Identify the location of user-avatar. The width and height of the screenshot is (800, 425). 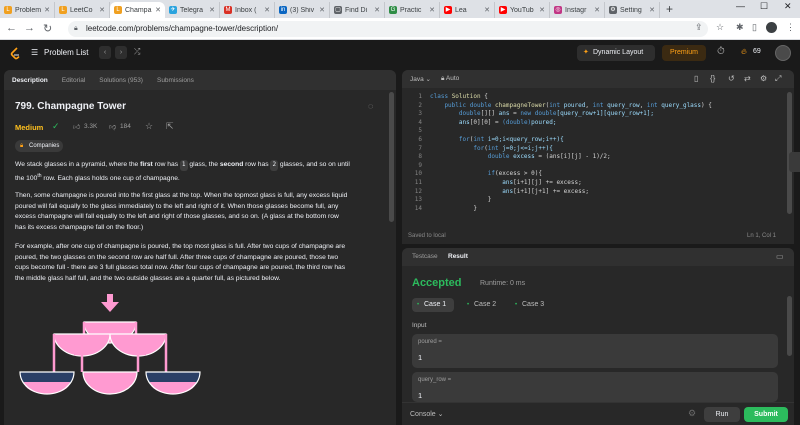
(783, 53).